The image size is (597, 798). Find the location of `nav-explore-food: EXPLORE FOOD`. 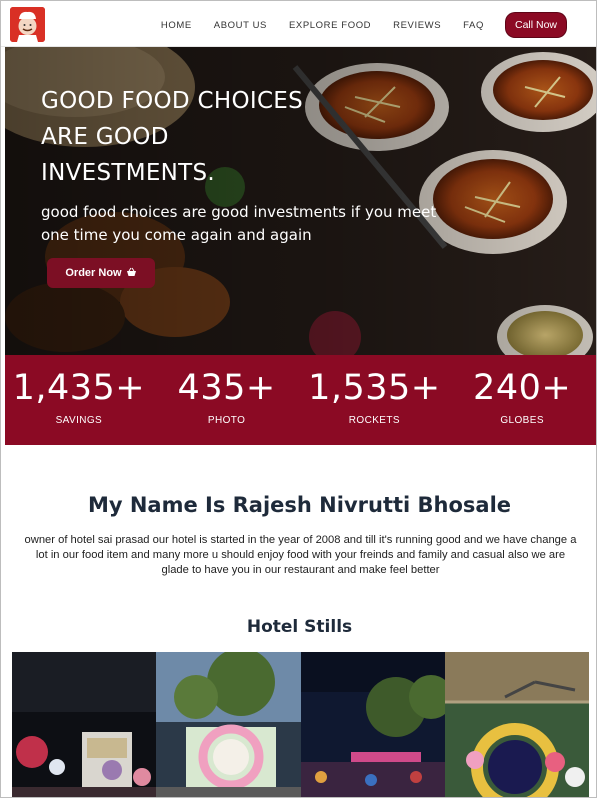

nav-explore-food: EXPLORE FOOD is located at coordinates (330, 25).